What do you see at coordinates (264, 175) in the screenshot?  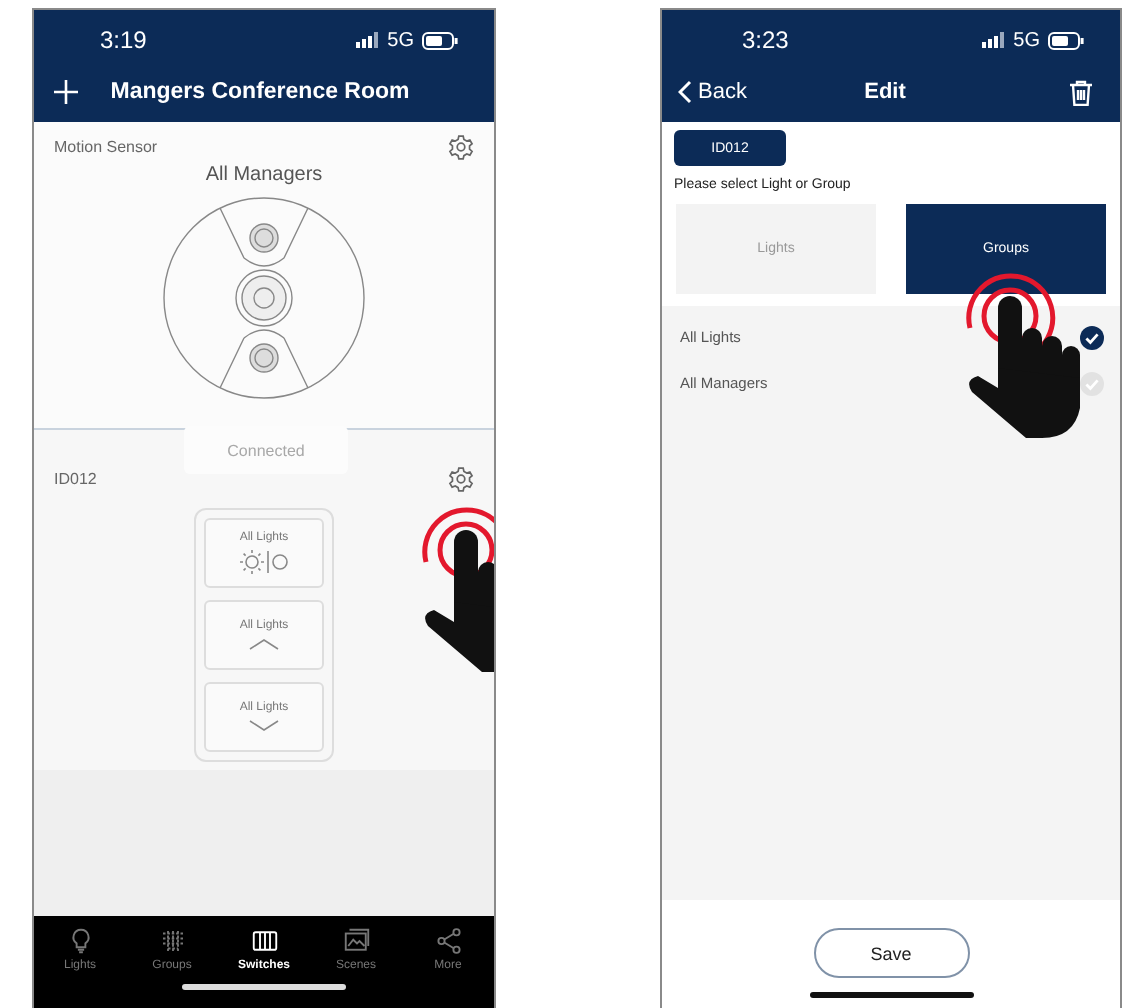 I see `group-name: All Managers` at bounding box center [264, 175].